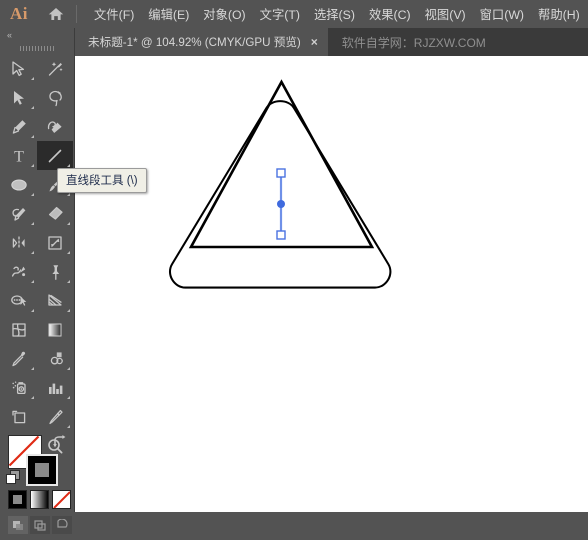 The width and height of the screenshot is (588, 540). Describe the element at coordinates (19, 329) in the screenshot. I see `tool-mesh` at that location.